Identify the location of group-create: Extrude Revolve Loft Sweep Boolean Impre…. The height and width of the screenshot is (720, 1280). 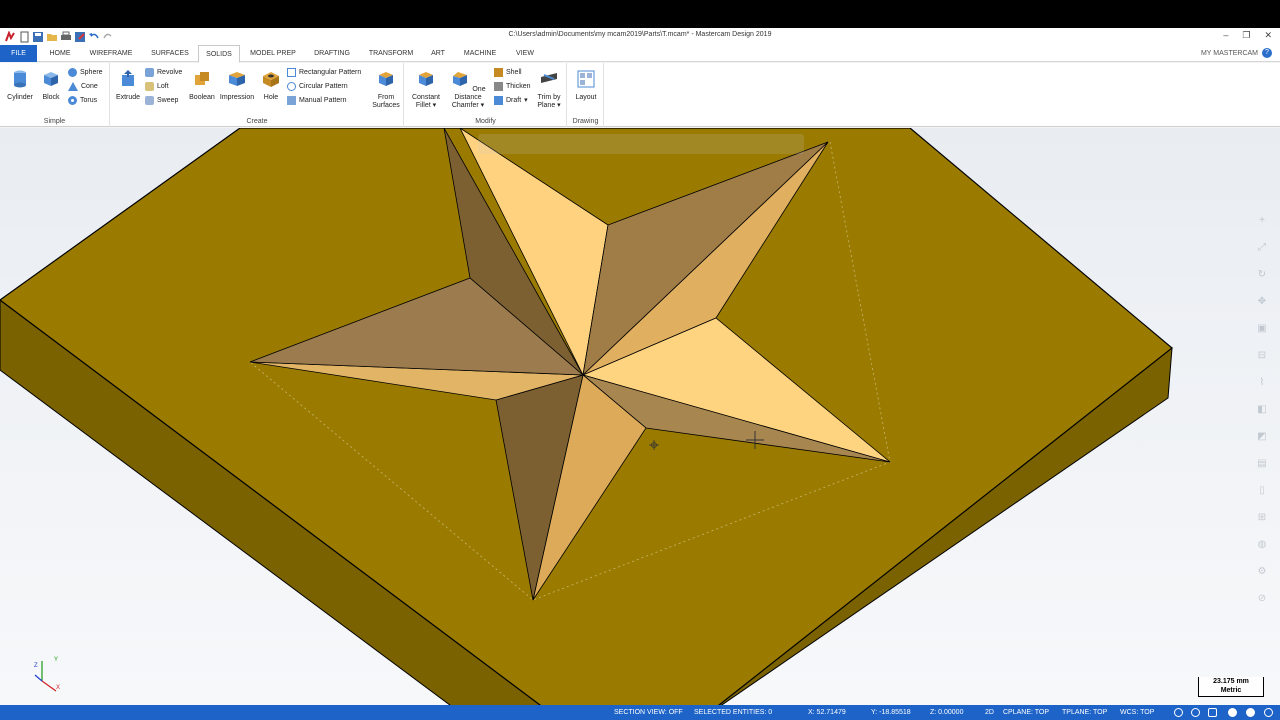
(257, 95).